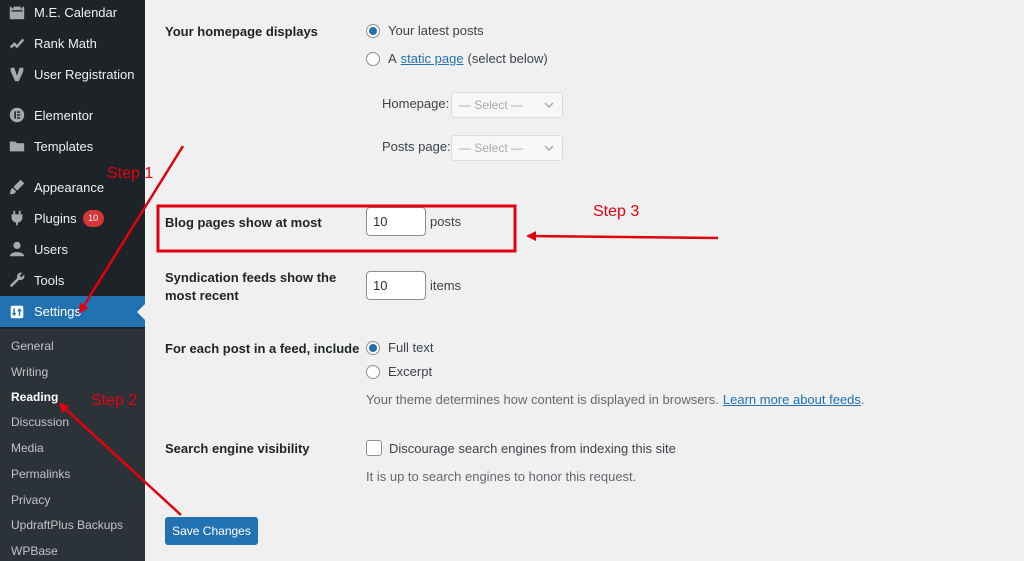 This screenshot has height=561, width=1024. What do you see at coordinates (446, 285) in the screenshot?
I see `syndication-unit: items` at bounding box center [446, 285].